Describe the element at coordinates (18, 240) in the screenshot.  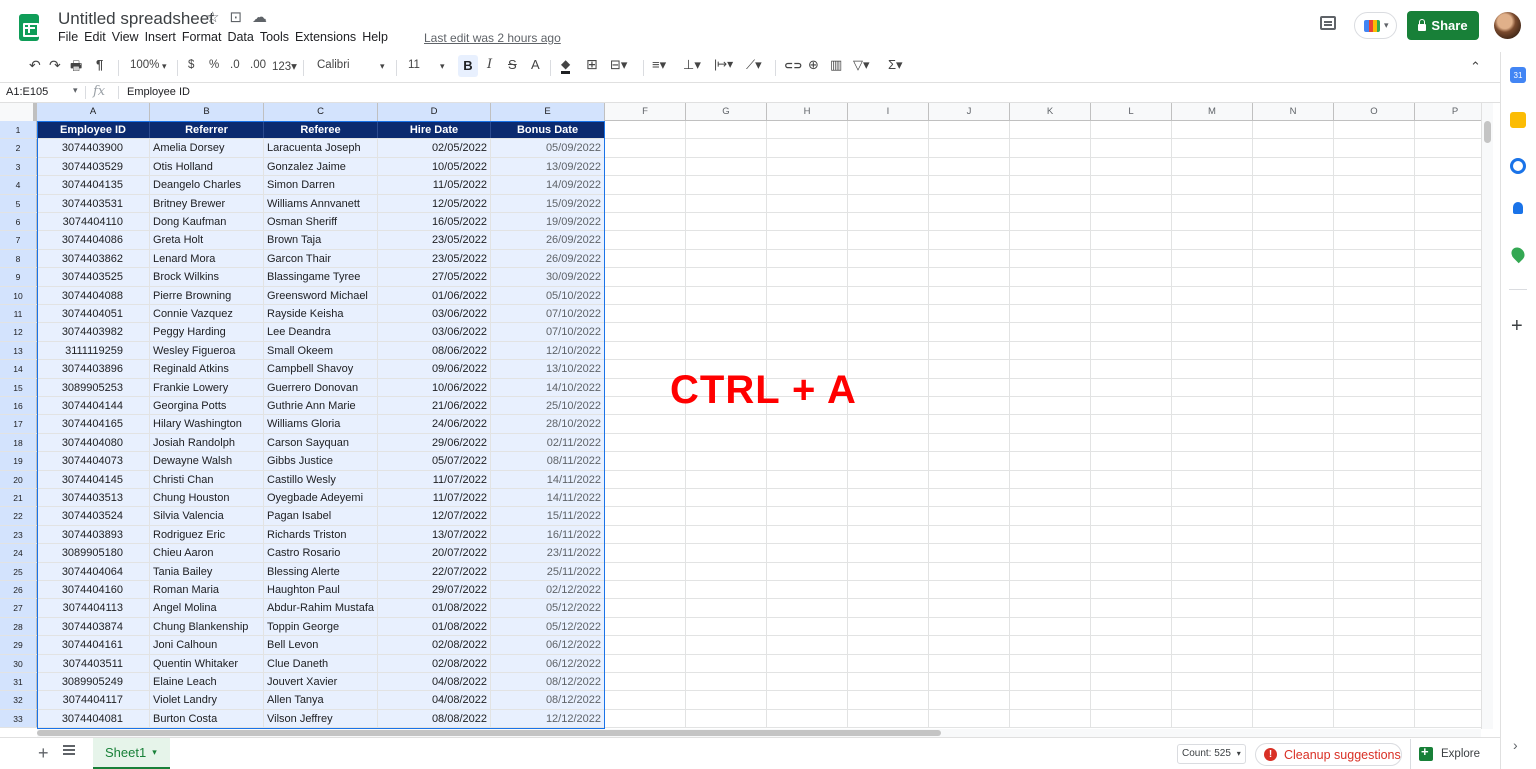
I see `row-header: 7` at that location.